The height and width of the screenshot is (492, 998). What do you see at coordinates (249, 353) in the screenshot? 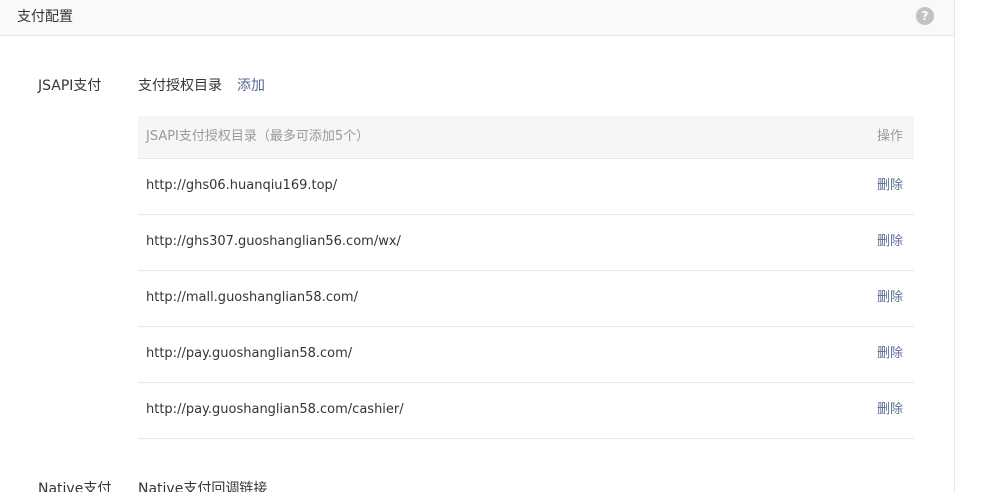
I see `directory-url: http://pay.guoshanglian58.com/` at bounding box center [249, 353].